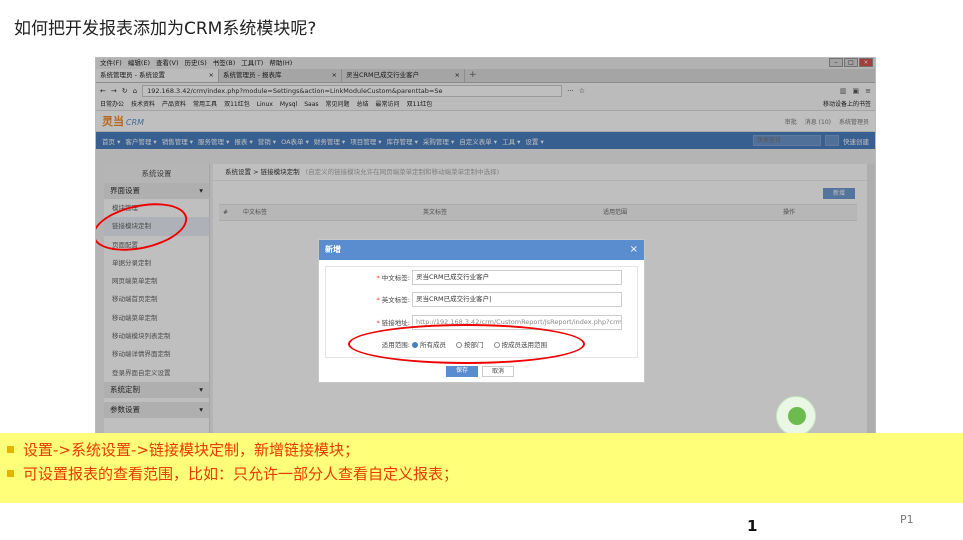 The width and height of the screenshot is (963, 540). What do you see at coordinates (796, 415) in the screenshot?
I see `assistant-avatar-icon` at bounding box center [796, 415].